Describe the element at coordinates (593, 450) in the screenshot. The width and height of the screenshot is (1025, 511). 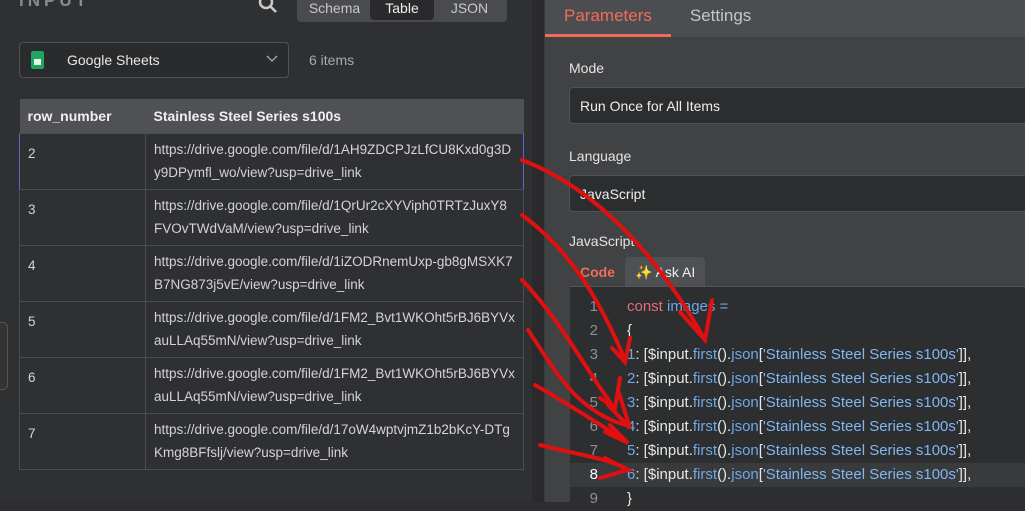
I see `line-number: 7` at that location.